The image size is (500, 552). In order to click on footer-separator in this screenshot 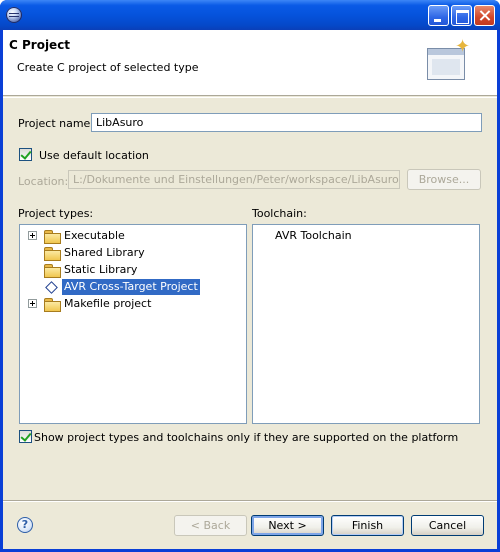, I will do `click(250, 501)`.